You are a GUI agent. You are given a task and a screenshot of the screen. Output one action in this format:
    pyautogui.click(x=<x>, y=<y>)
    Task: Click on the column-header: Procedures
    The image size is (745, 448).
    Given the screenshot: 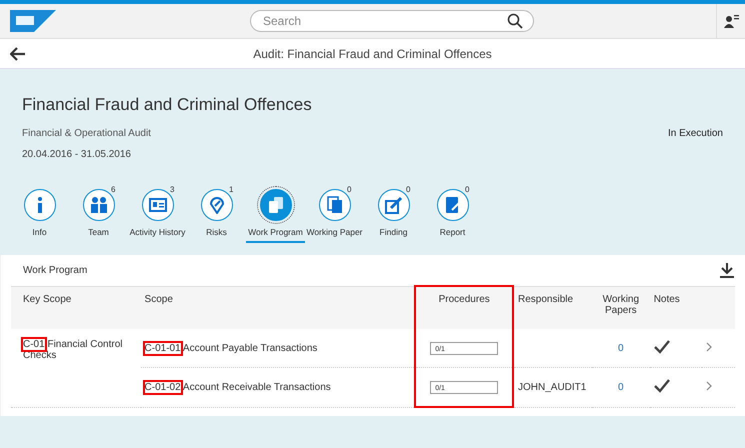 What is the action you would take?
    pyautogui.click(x=464, y=307)
    